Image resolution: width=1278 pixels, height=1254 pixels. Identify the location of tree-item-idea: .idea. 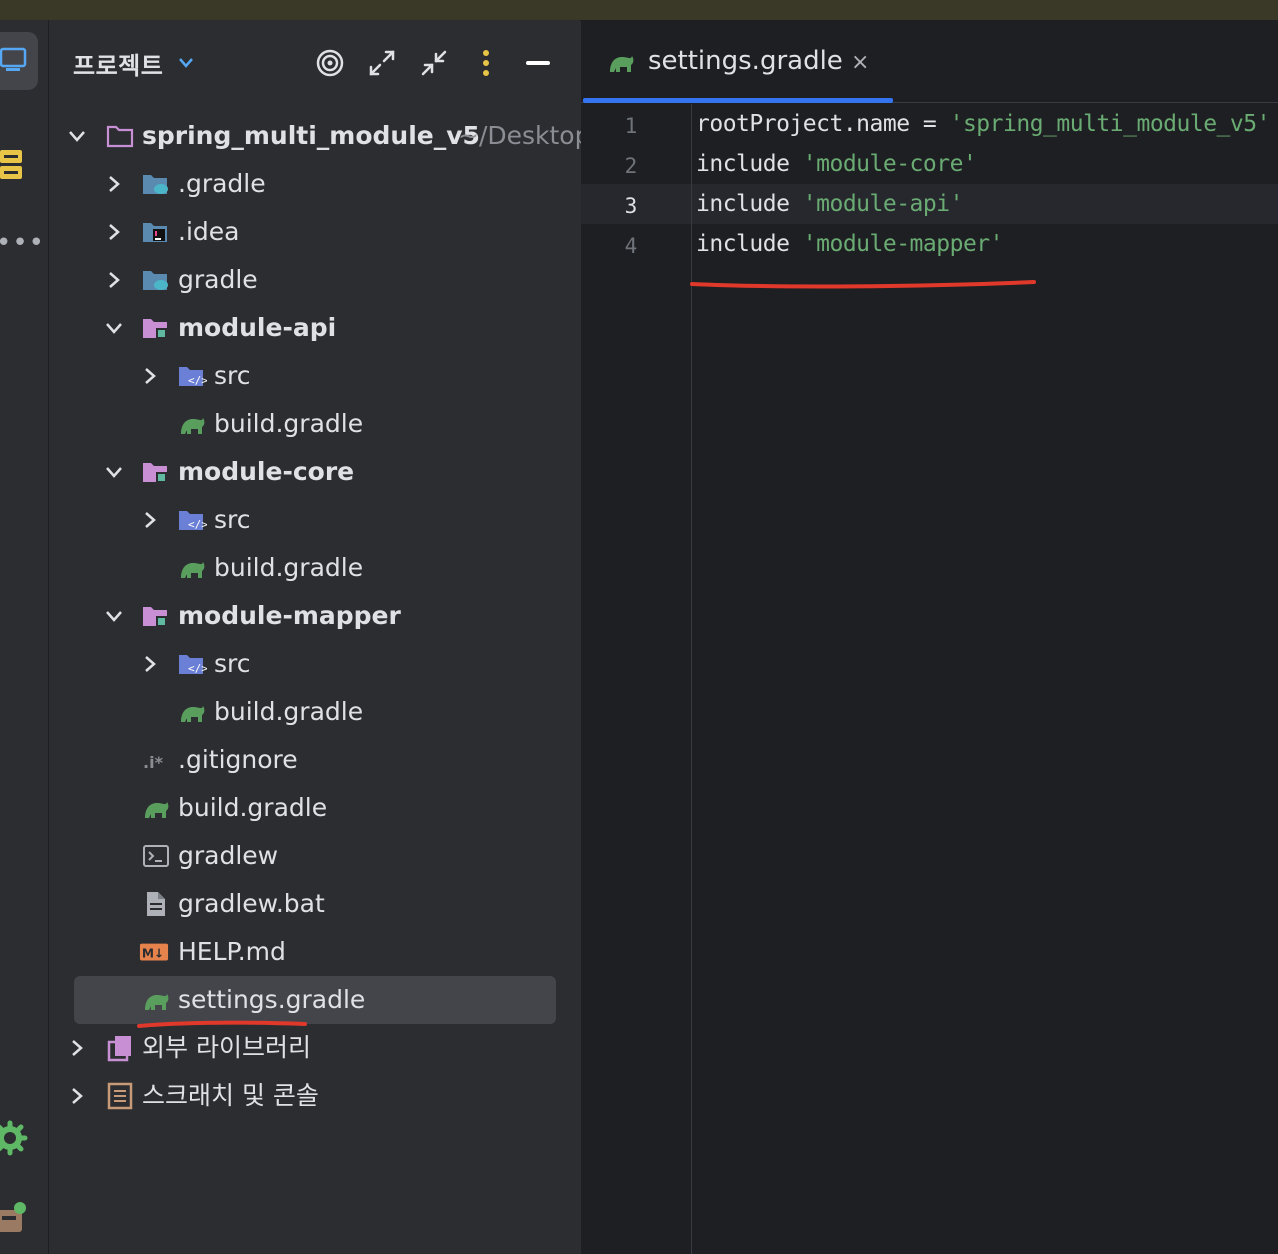
(314, 232).